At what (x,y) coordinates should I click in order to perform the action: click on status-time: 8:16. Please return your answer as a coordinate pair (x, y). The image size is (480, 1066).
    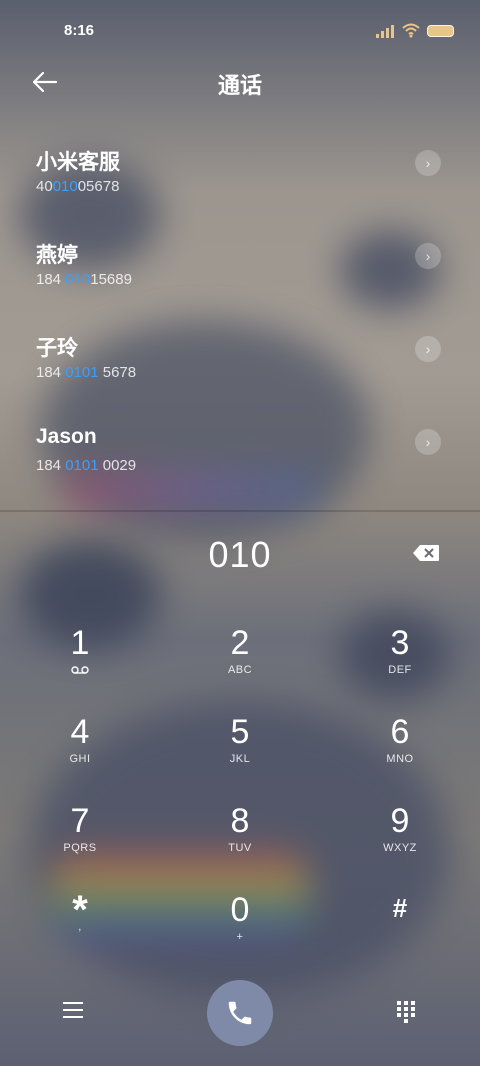
    Looking at the image, I should click on (79, 30).